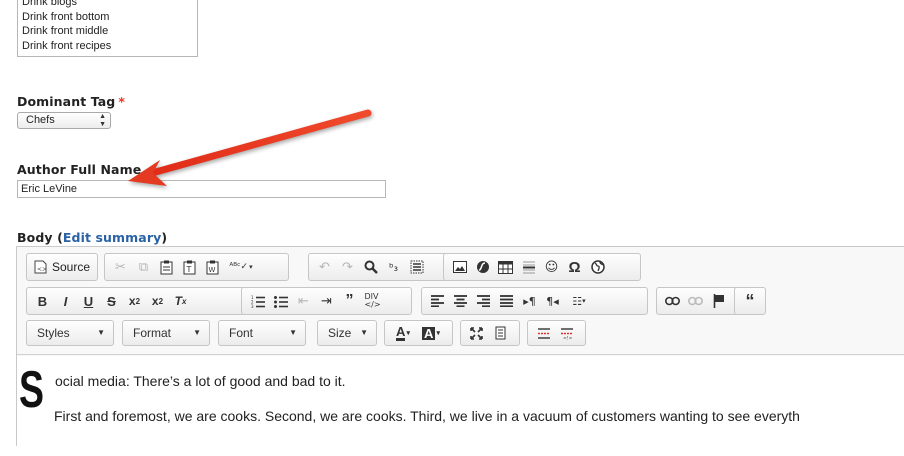 The width and height of the screenshot is (904, 456). I want to click on paste-icon, so click(166, 267).